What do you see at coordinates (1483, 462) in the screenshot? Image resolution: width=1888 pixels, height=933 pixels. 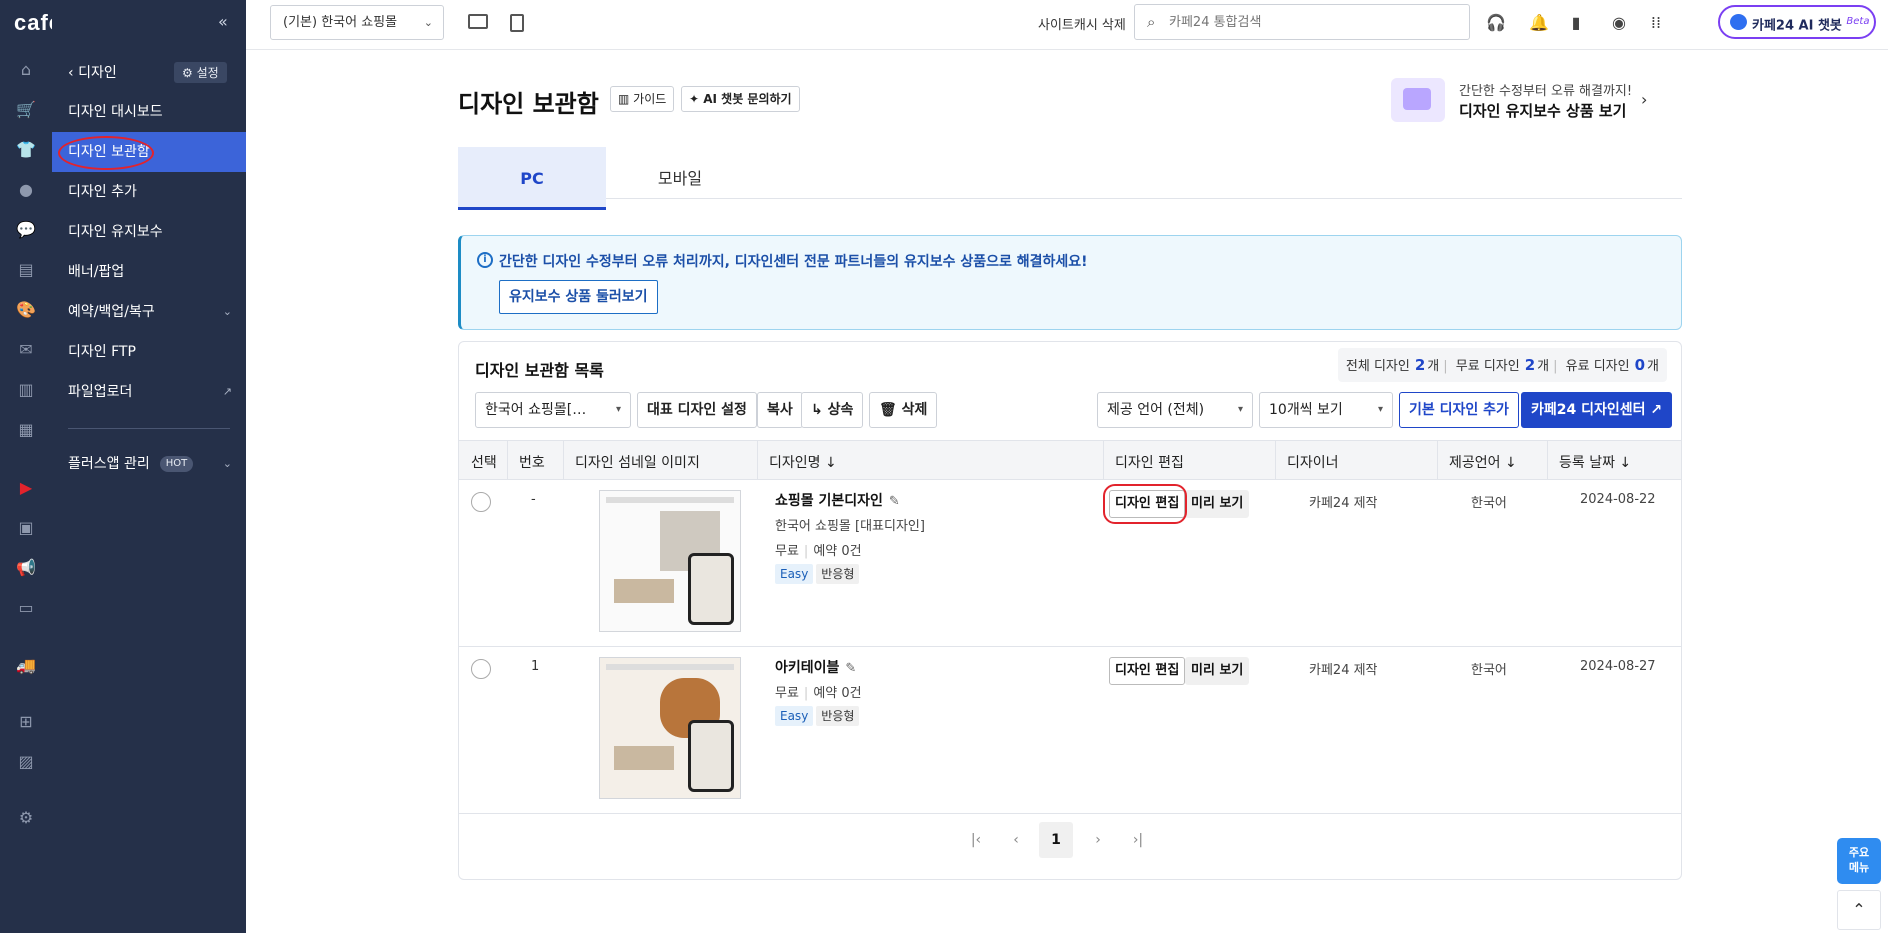 I see `col-language: 제공언어 ↓` at bounding box center [1483, 462].